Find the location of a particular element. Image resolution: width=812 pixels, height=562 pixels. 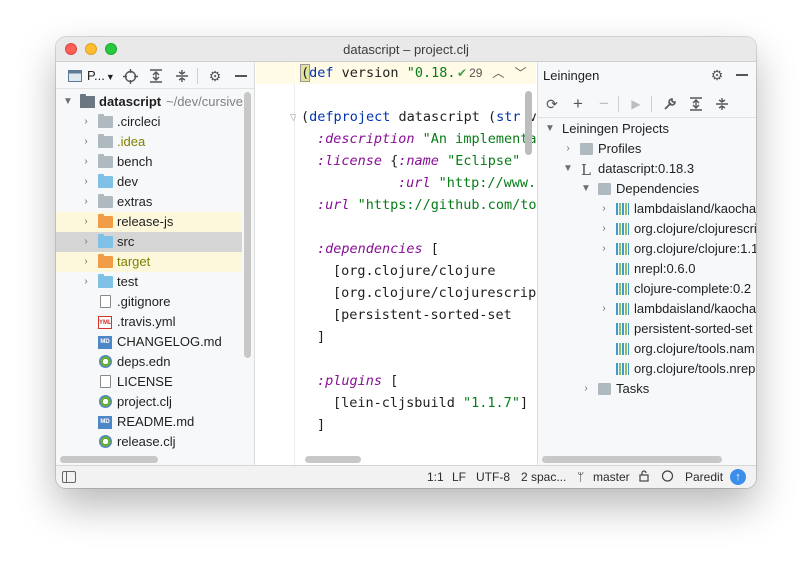

project-vertical-scrollbar is located at coordinates (247, 225).